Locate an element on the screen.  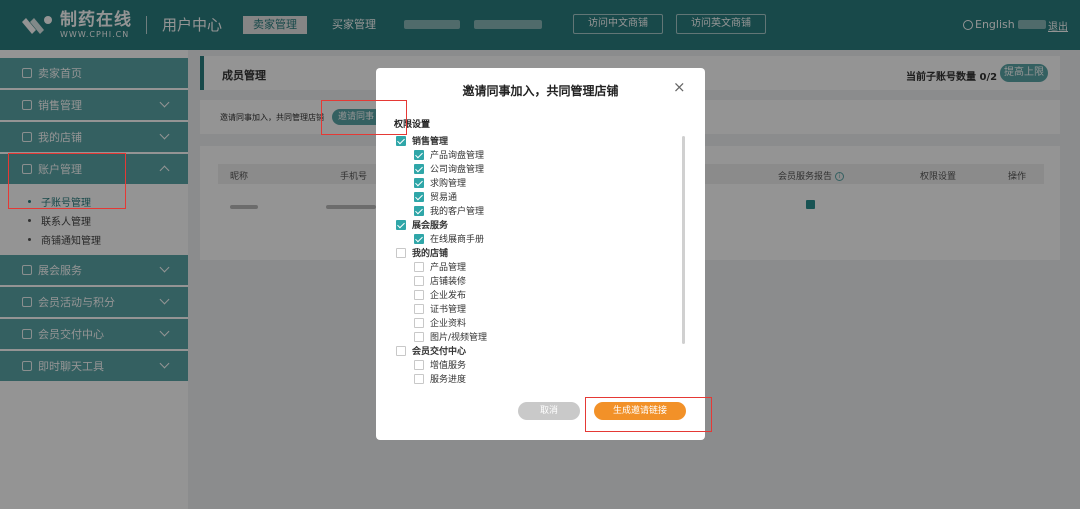
permission-item: 增值服务 is located at coordinates (440, 364).